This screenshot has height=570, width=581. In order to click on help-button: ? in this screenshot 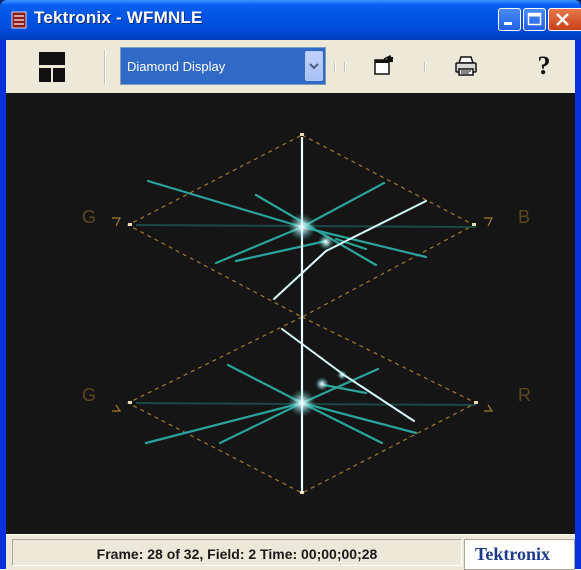, I will do `click(544, 66)`.